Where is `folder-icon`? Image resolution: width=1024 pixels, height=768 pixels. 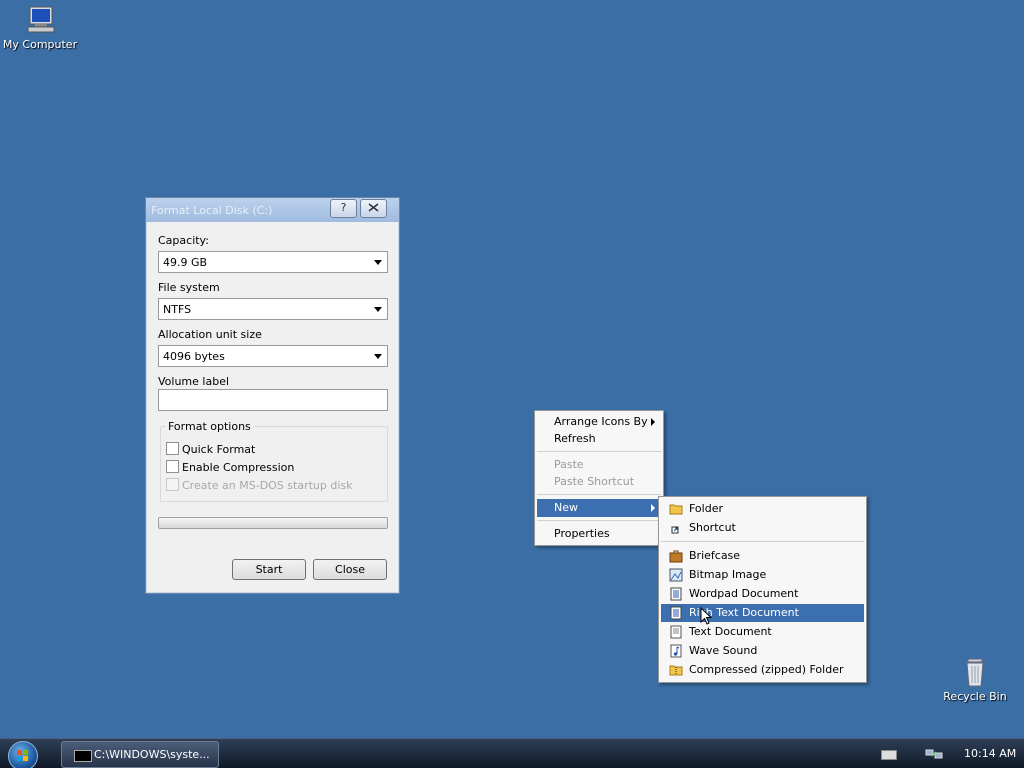 folder-icon is located at coordinates (676, 509).